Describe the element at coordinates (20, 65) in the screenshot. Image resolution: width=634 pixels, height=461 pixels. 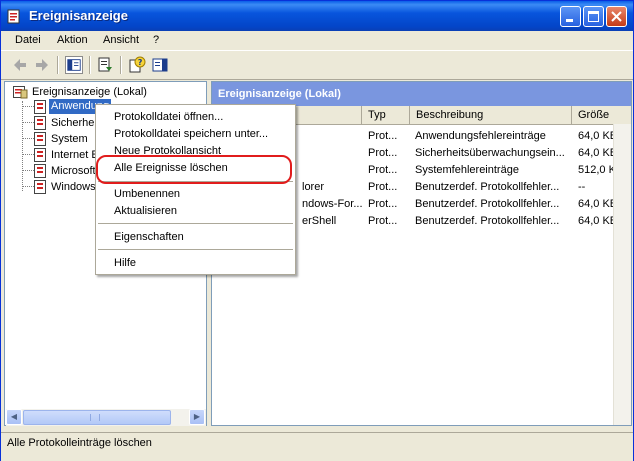
I see `back-arrow-icon` at that location.